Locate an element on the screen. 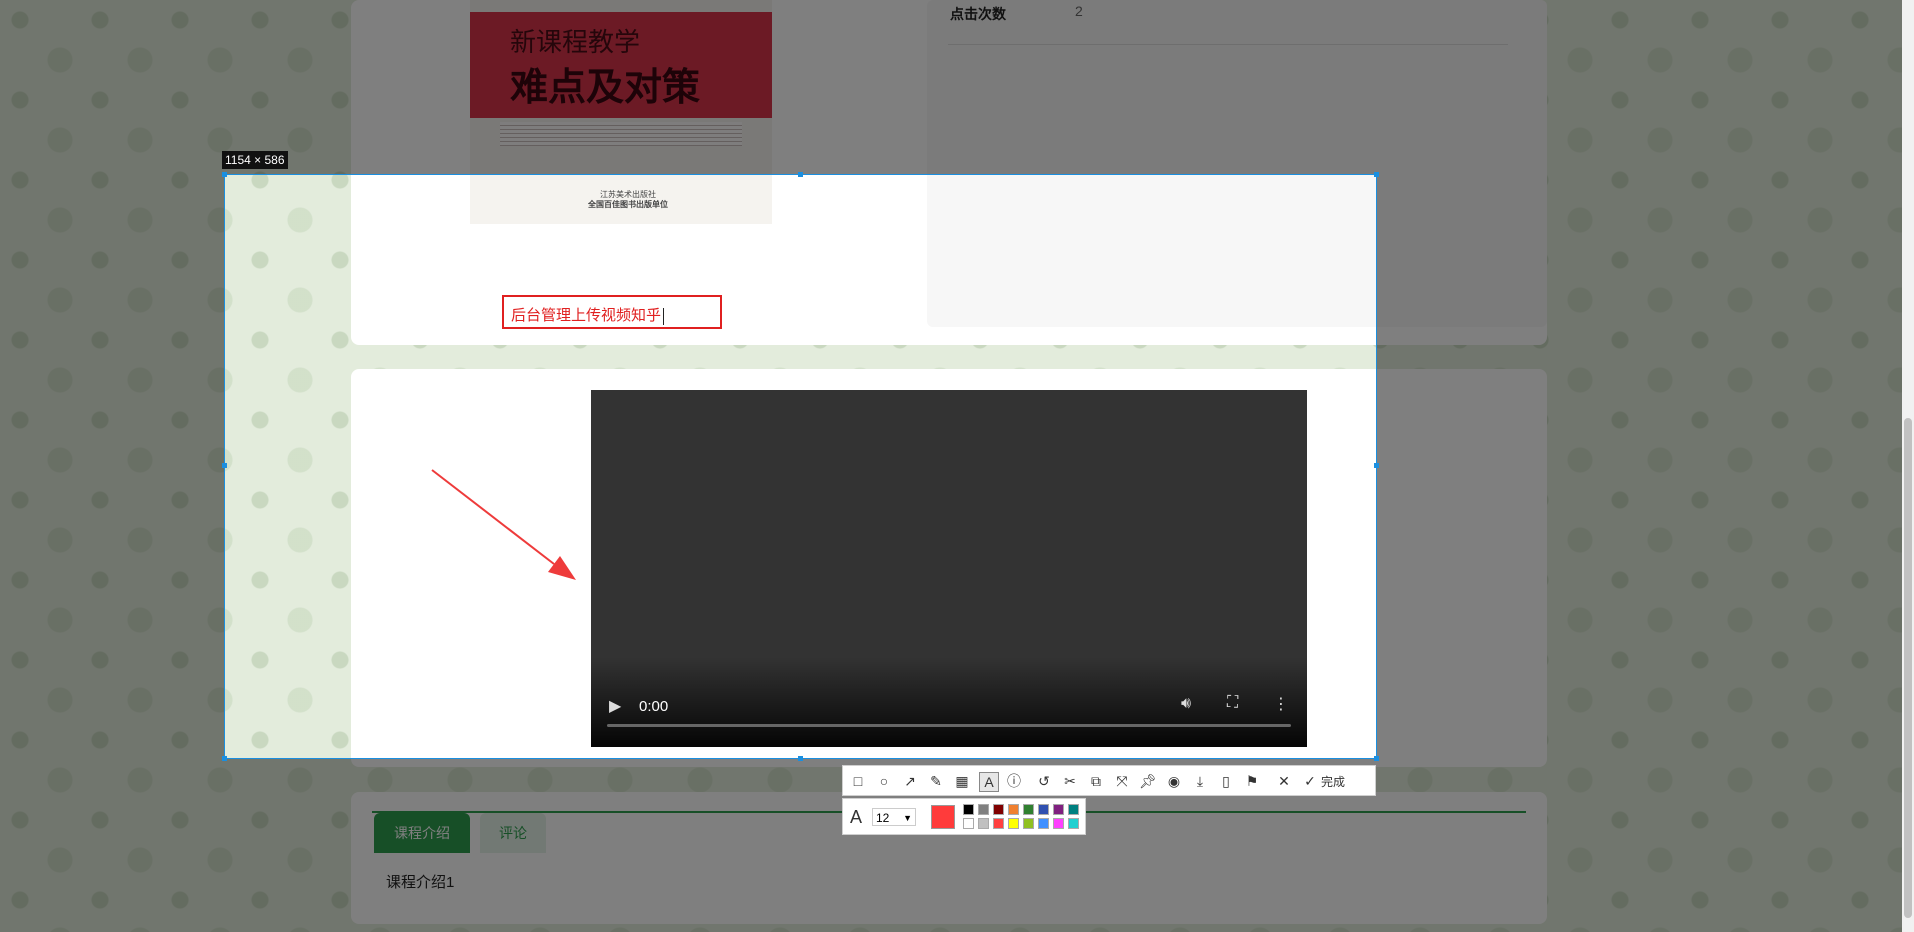  text-style-toolbar: A 12 ▼ is located at coordinates (964, 816).